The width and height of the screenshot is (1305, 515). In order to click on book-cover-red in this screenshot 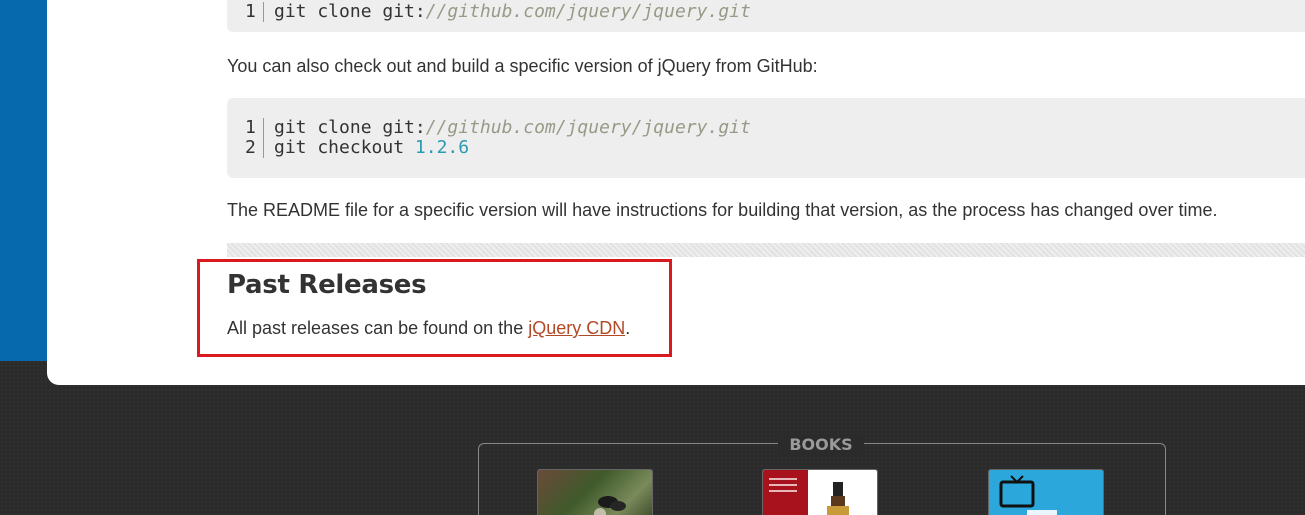, I will do `click(820, 492)`.